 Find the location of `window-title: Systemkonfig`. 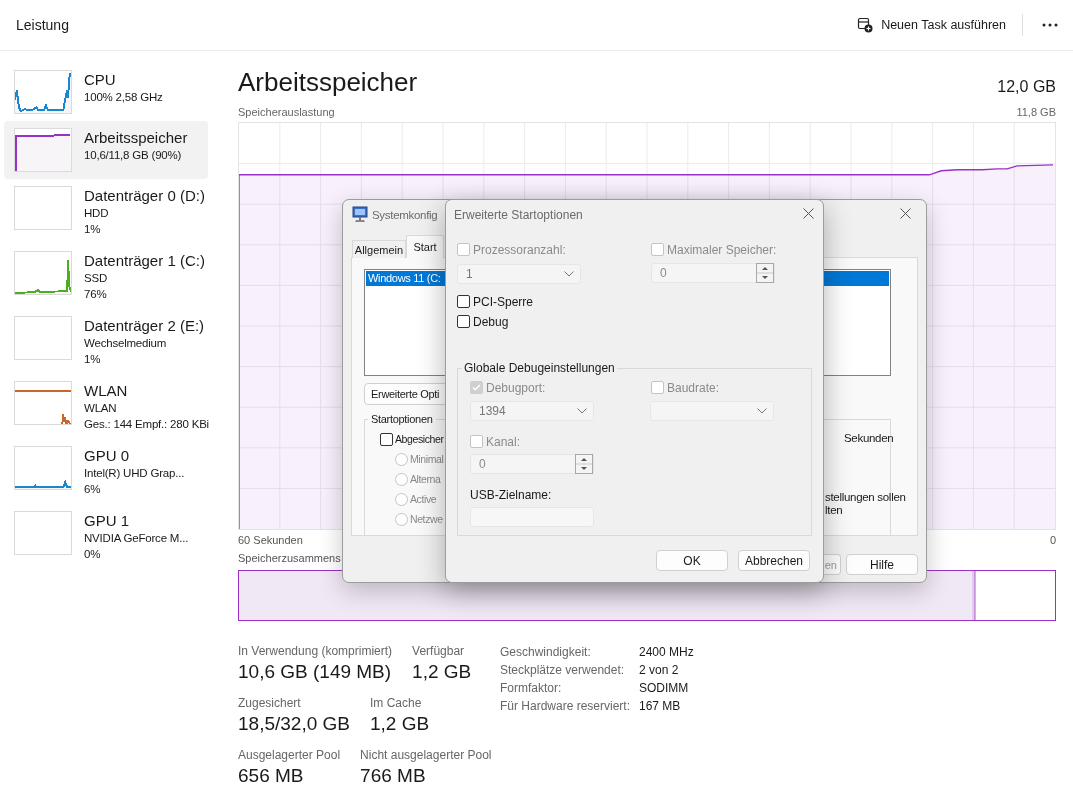

window-title: Systemkonfig is located at coordinates (405, 215).